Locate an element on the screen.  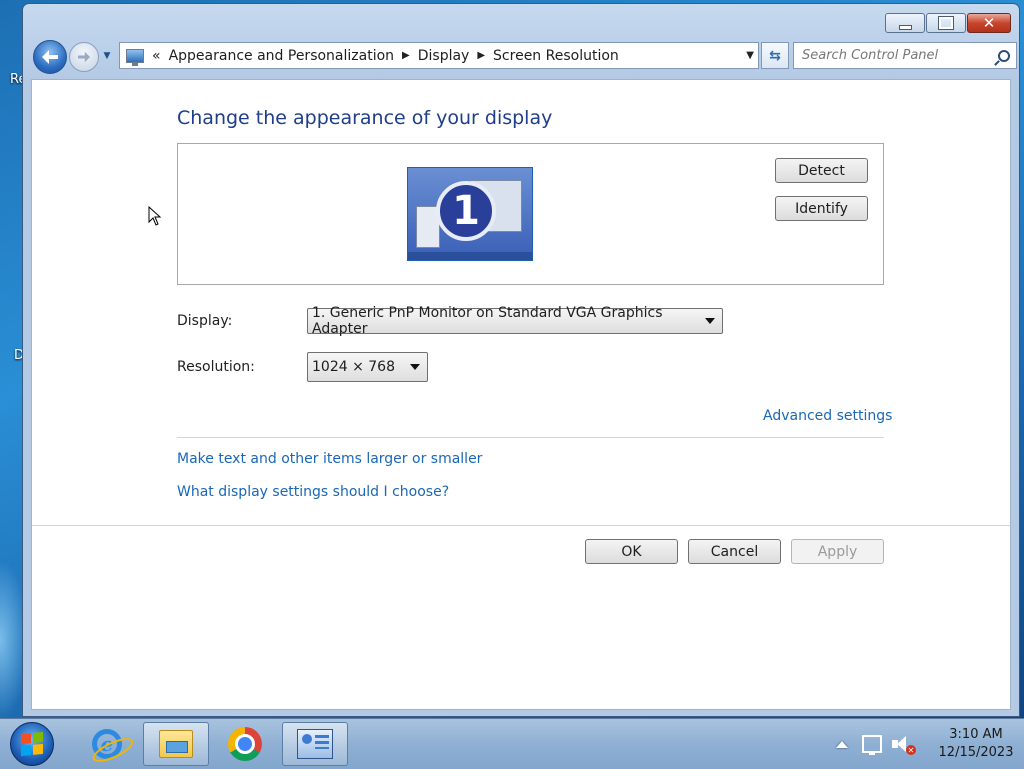
start-button is located at coordinates (32, 744).